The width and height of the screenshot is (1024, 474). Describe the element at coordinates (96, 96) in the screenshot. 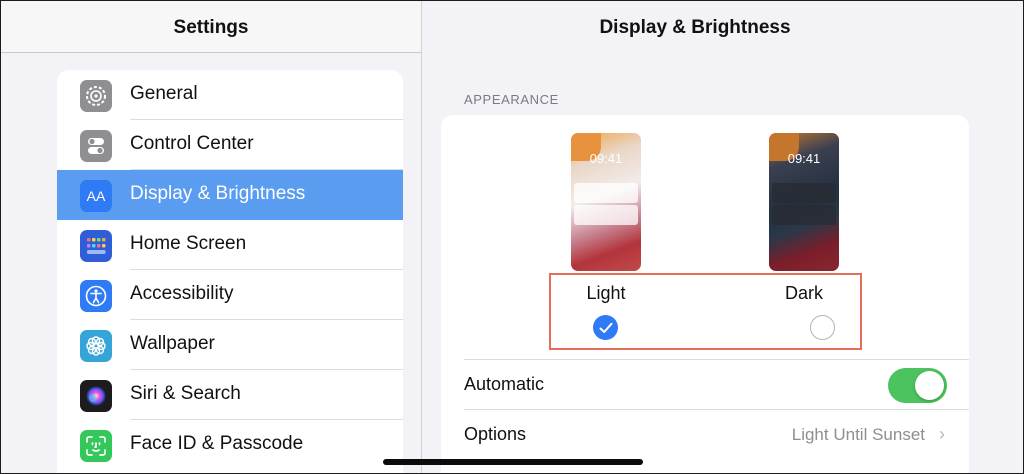

I see `gear-icon` at that location.